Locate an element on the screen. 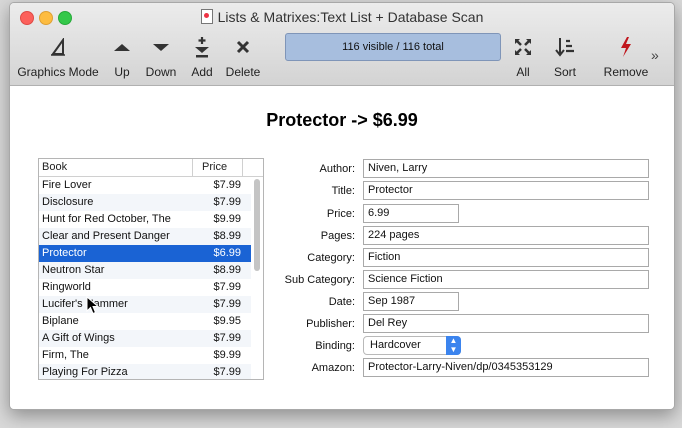 The image size is (682, 428). table-row: Neutron Star $8.99 is located at coordinates (145, 270).